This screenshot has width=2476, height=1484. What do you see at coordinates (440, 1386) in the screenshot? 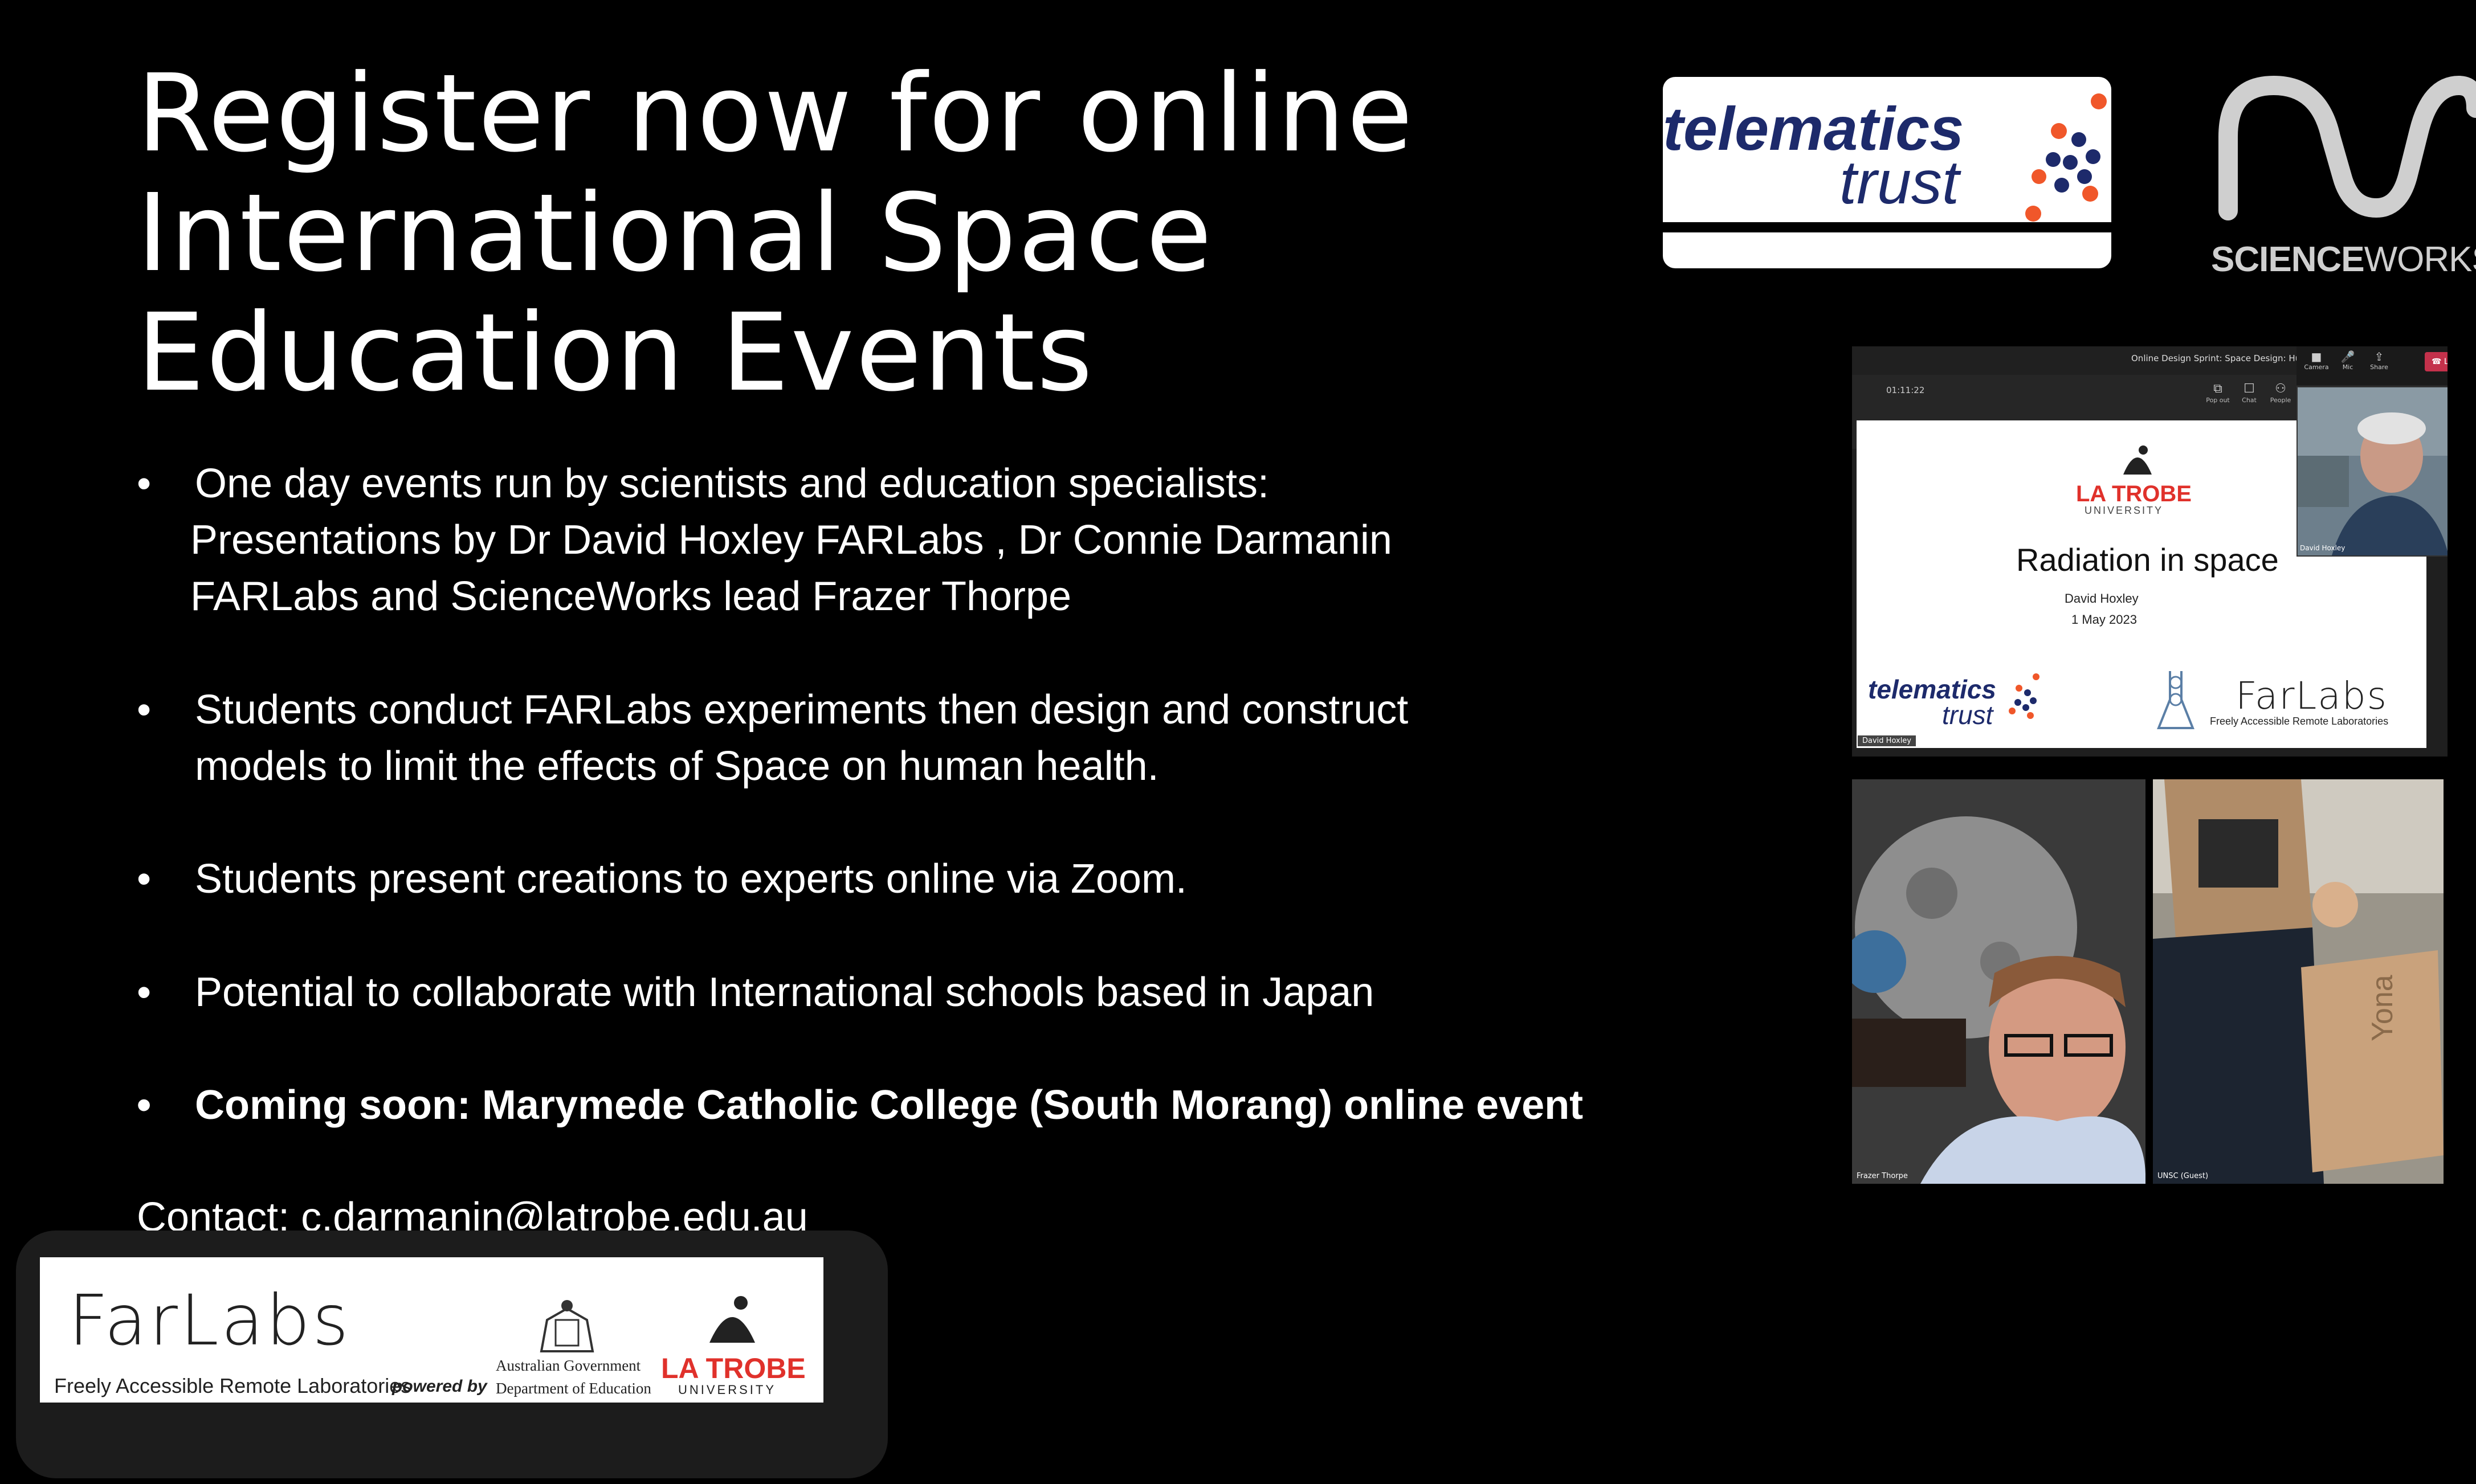
I see `powered-by-text: powered by` at bounding box center [440, 1386].